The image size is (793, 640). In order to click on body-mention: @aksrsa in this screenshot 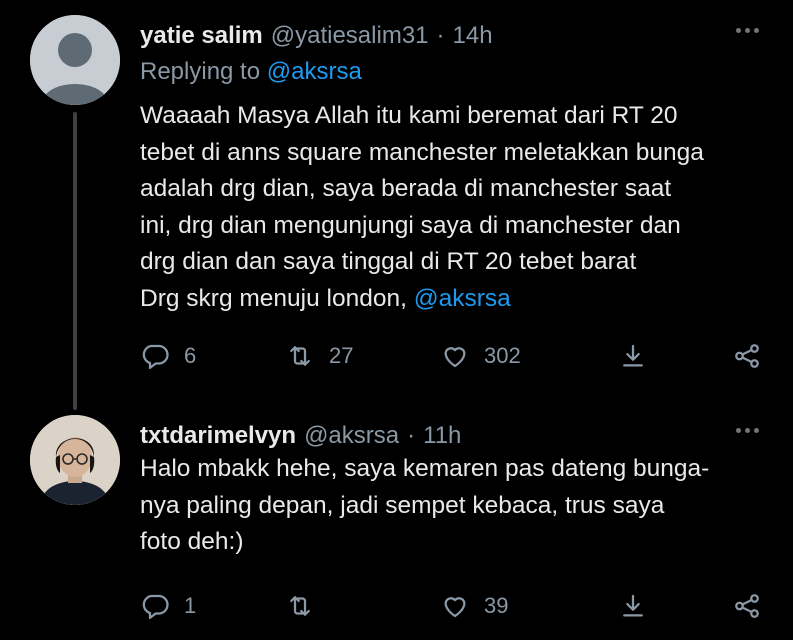, I will do `click(462, 298)`.